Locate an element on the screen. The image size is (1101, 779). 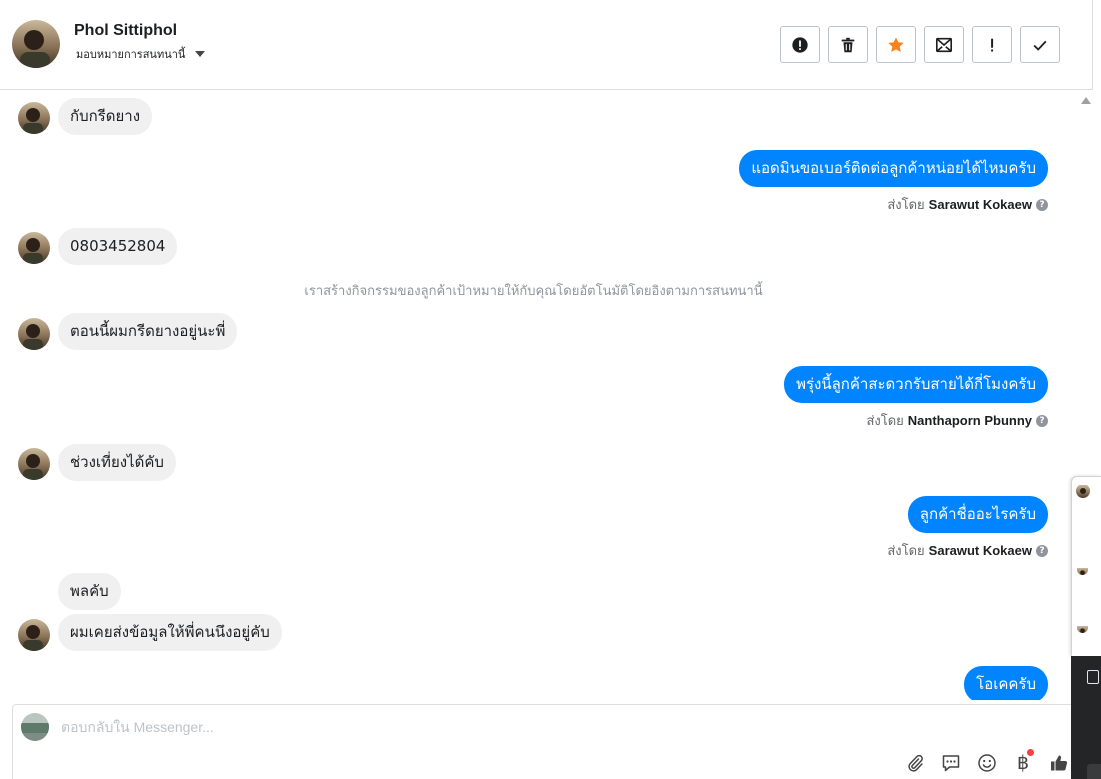
contact-avatar is located at coordinates (36, 44).